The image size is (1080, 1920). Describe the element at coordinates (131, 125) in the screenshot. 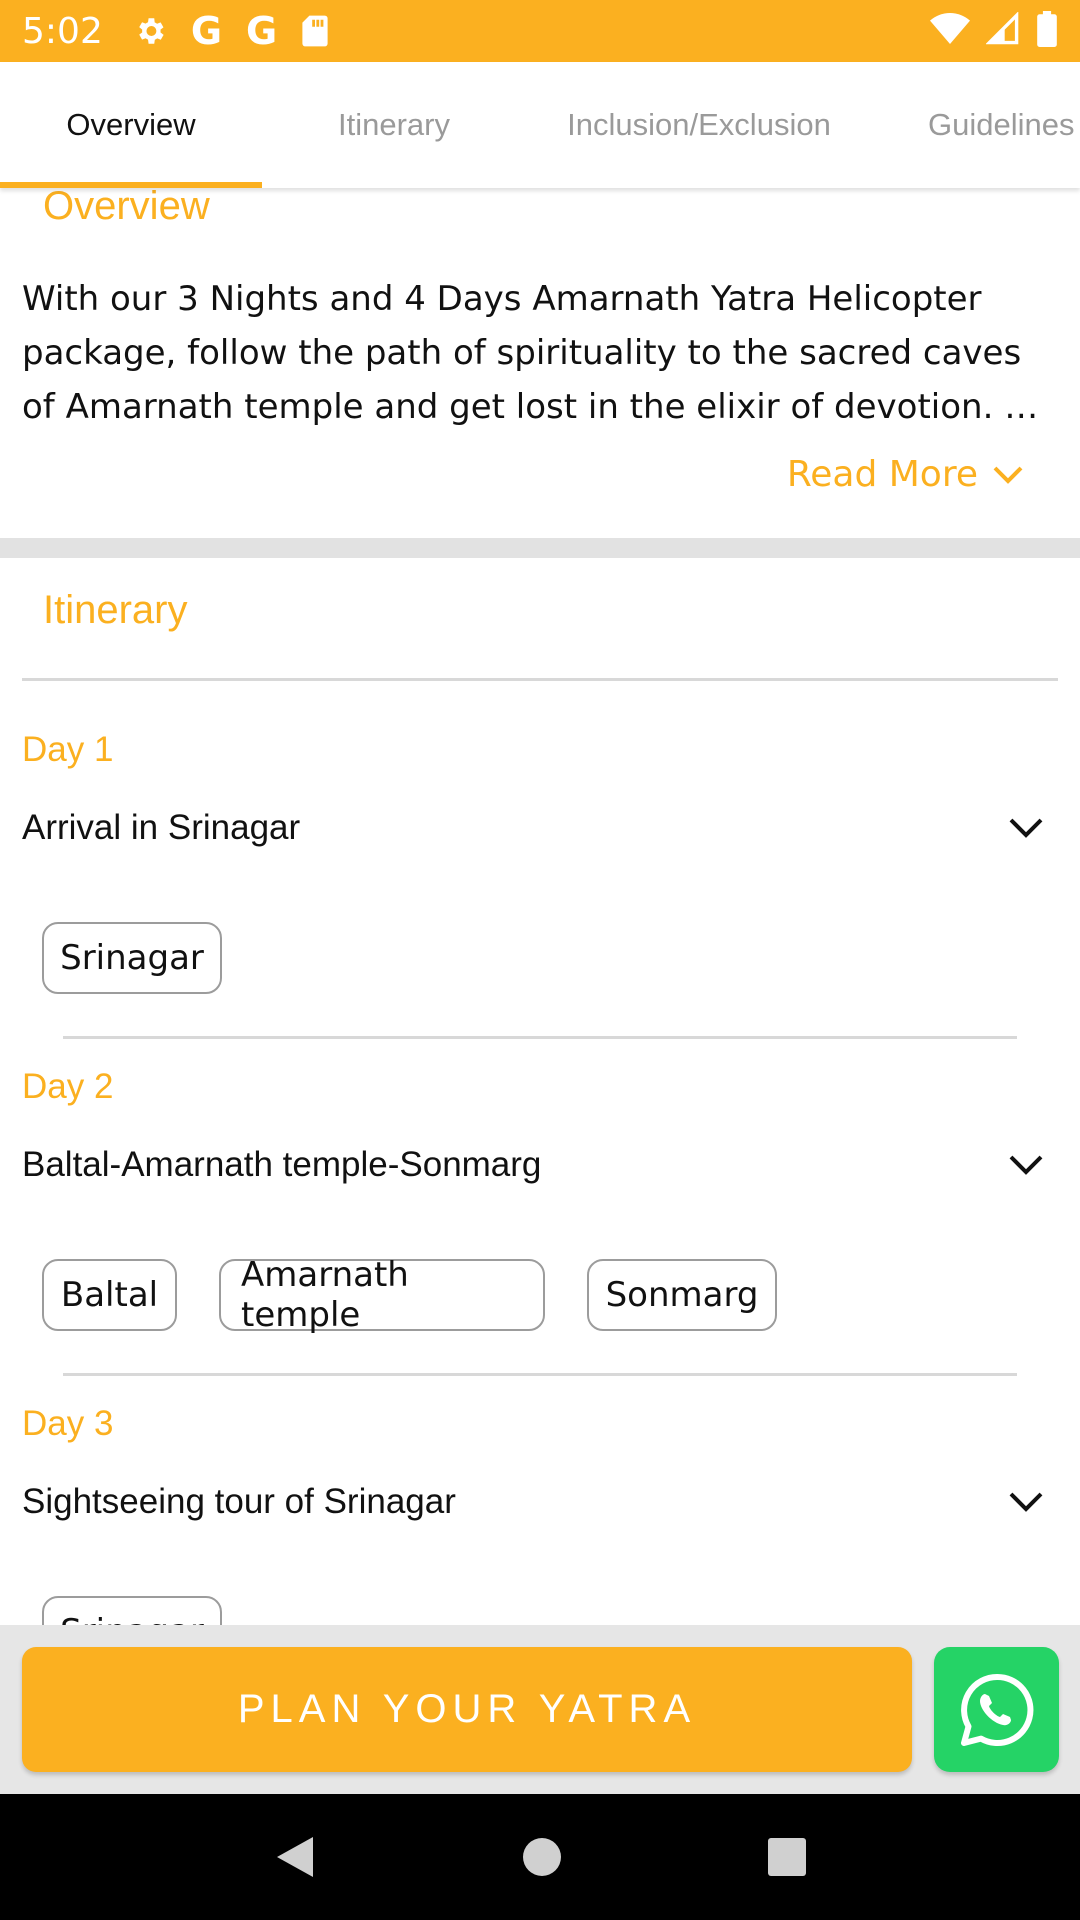

I see `tab-overview: Overview` at that location.